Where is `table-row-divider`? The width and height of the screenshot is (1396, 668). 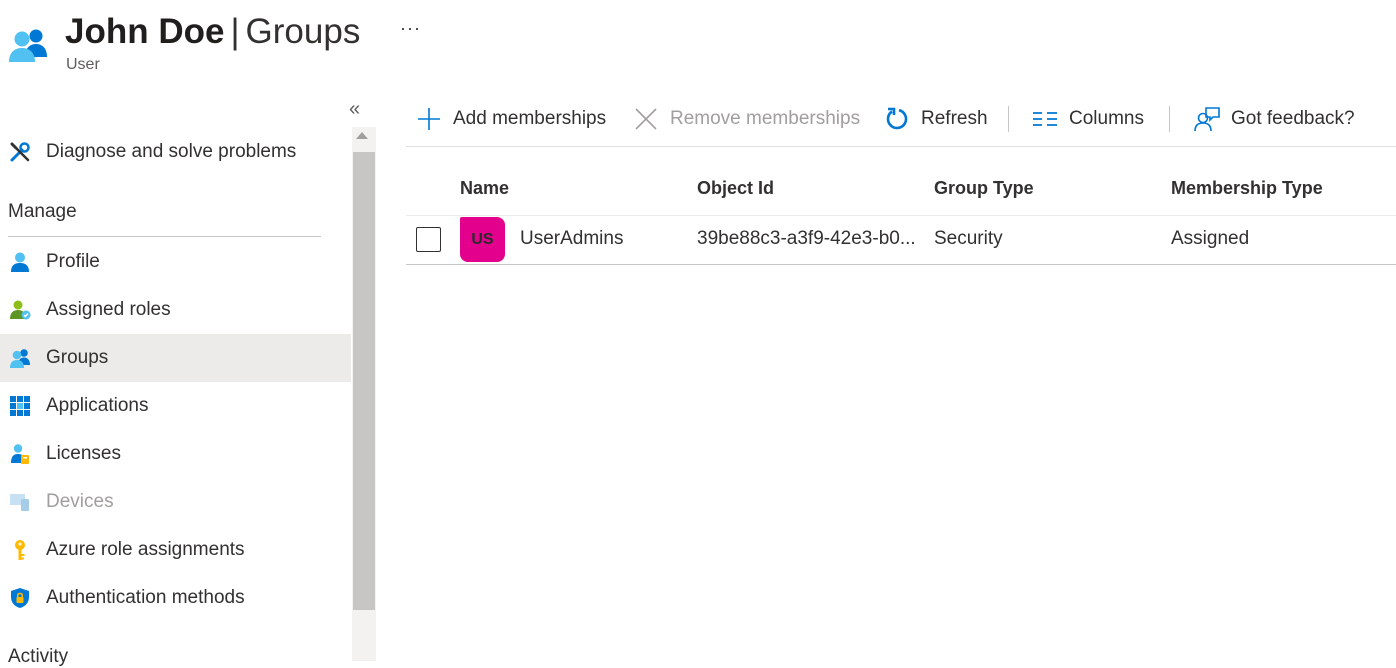
table-row-divider is located at coordinates (901, 264).